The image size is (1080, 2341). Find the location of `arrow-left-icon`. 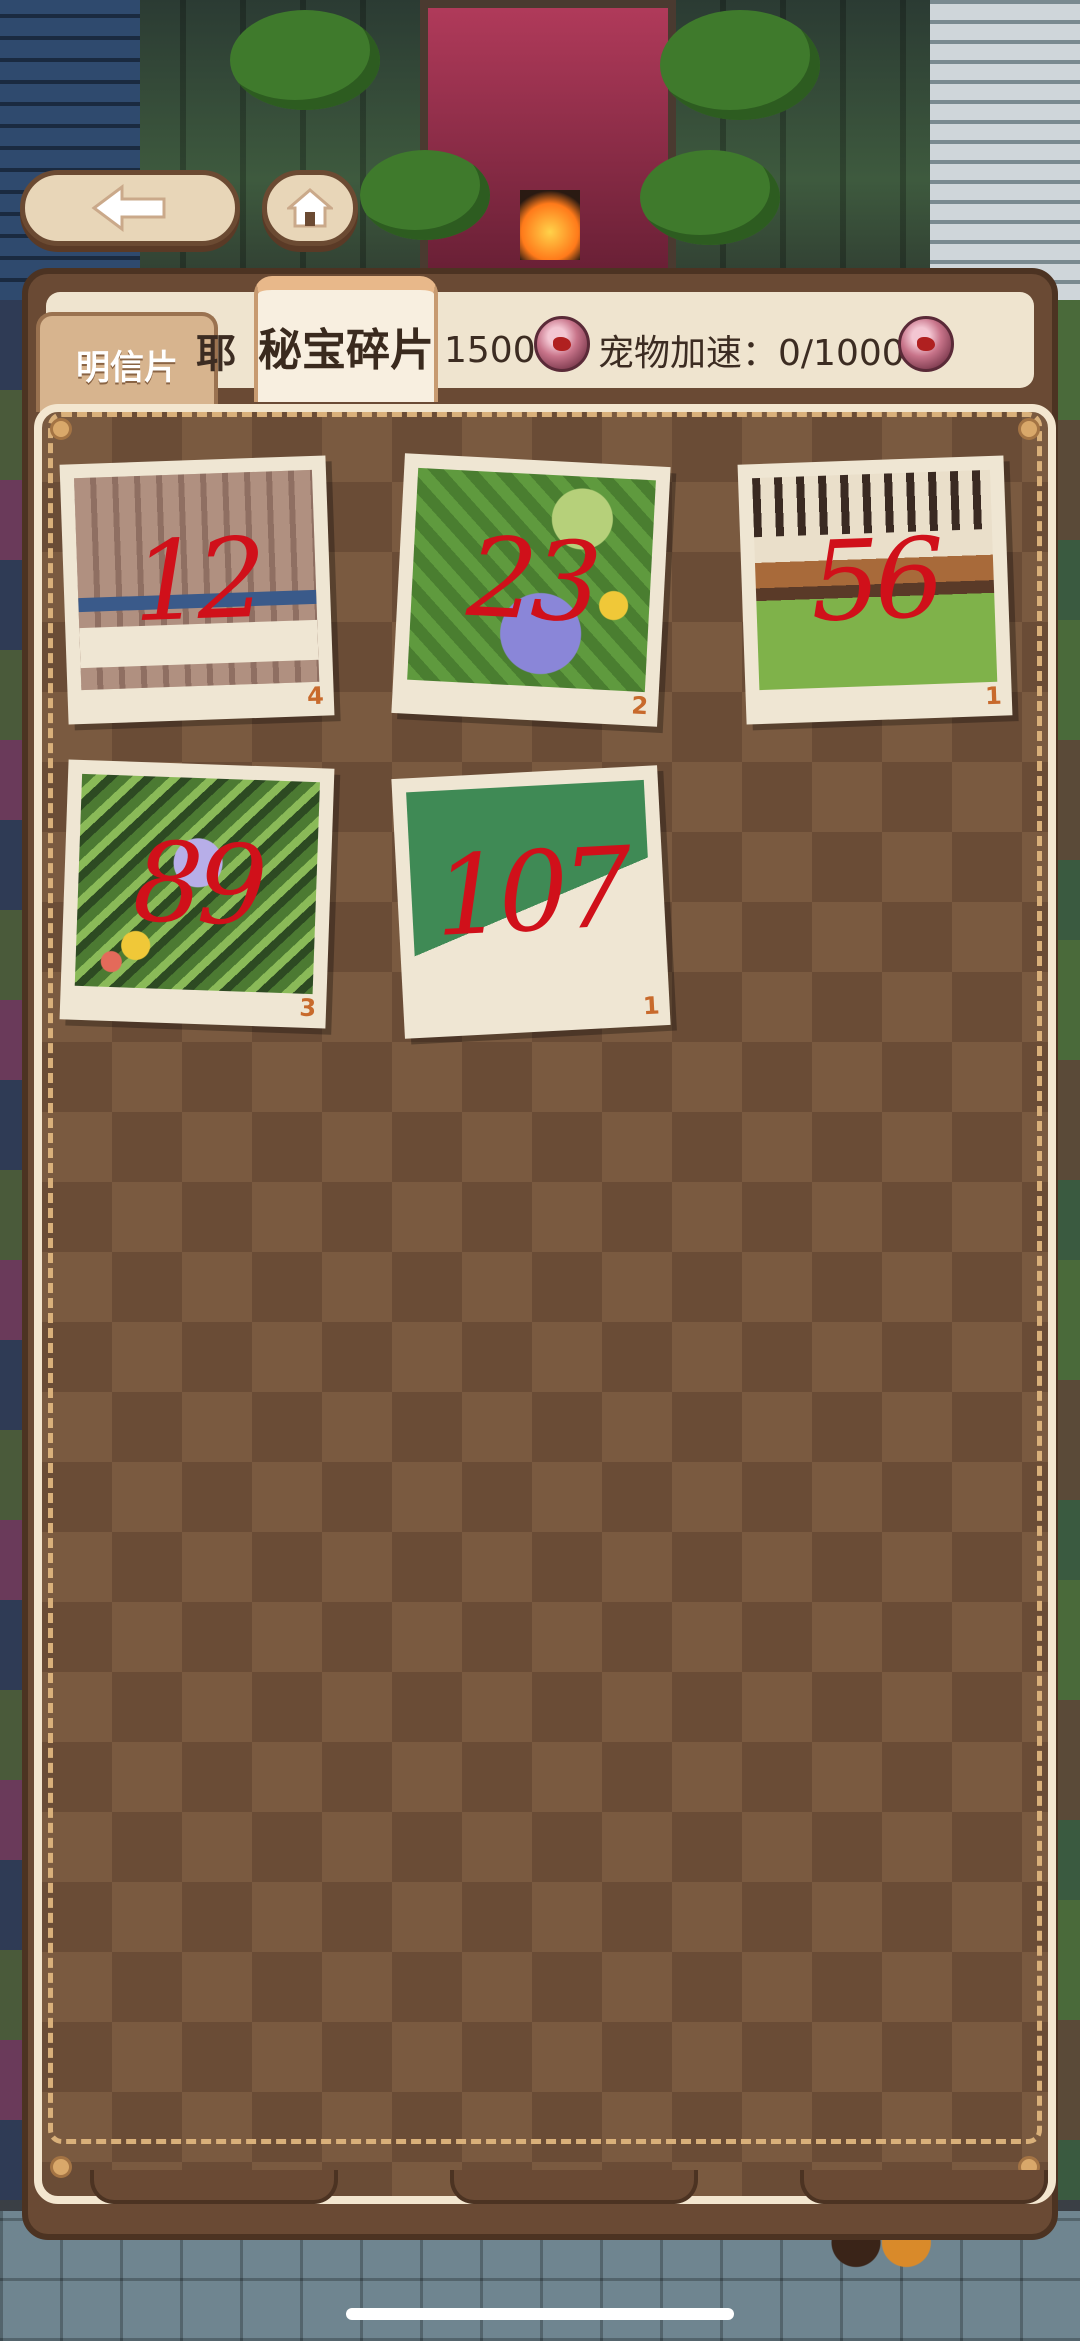

arrow-left-icon is located at coordinates (128, 208).